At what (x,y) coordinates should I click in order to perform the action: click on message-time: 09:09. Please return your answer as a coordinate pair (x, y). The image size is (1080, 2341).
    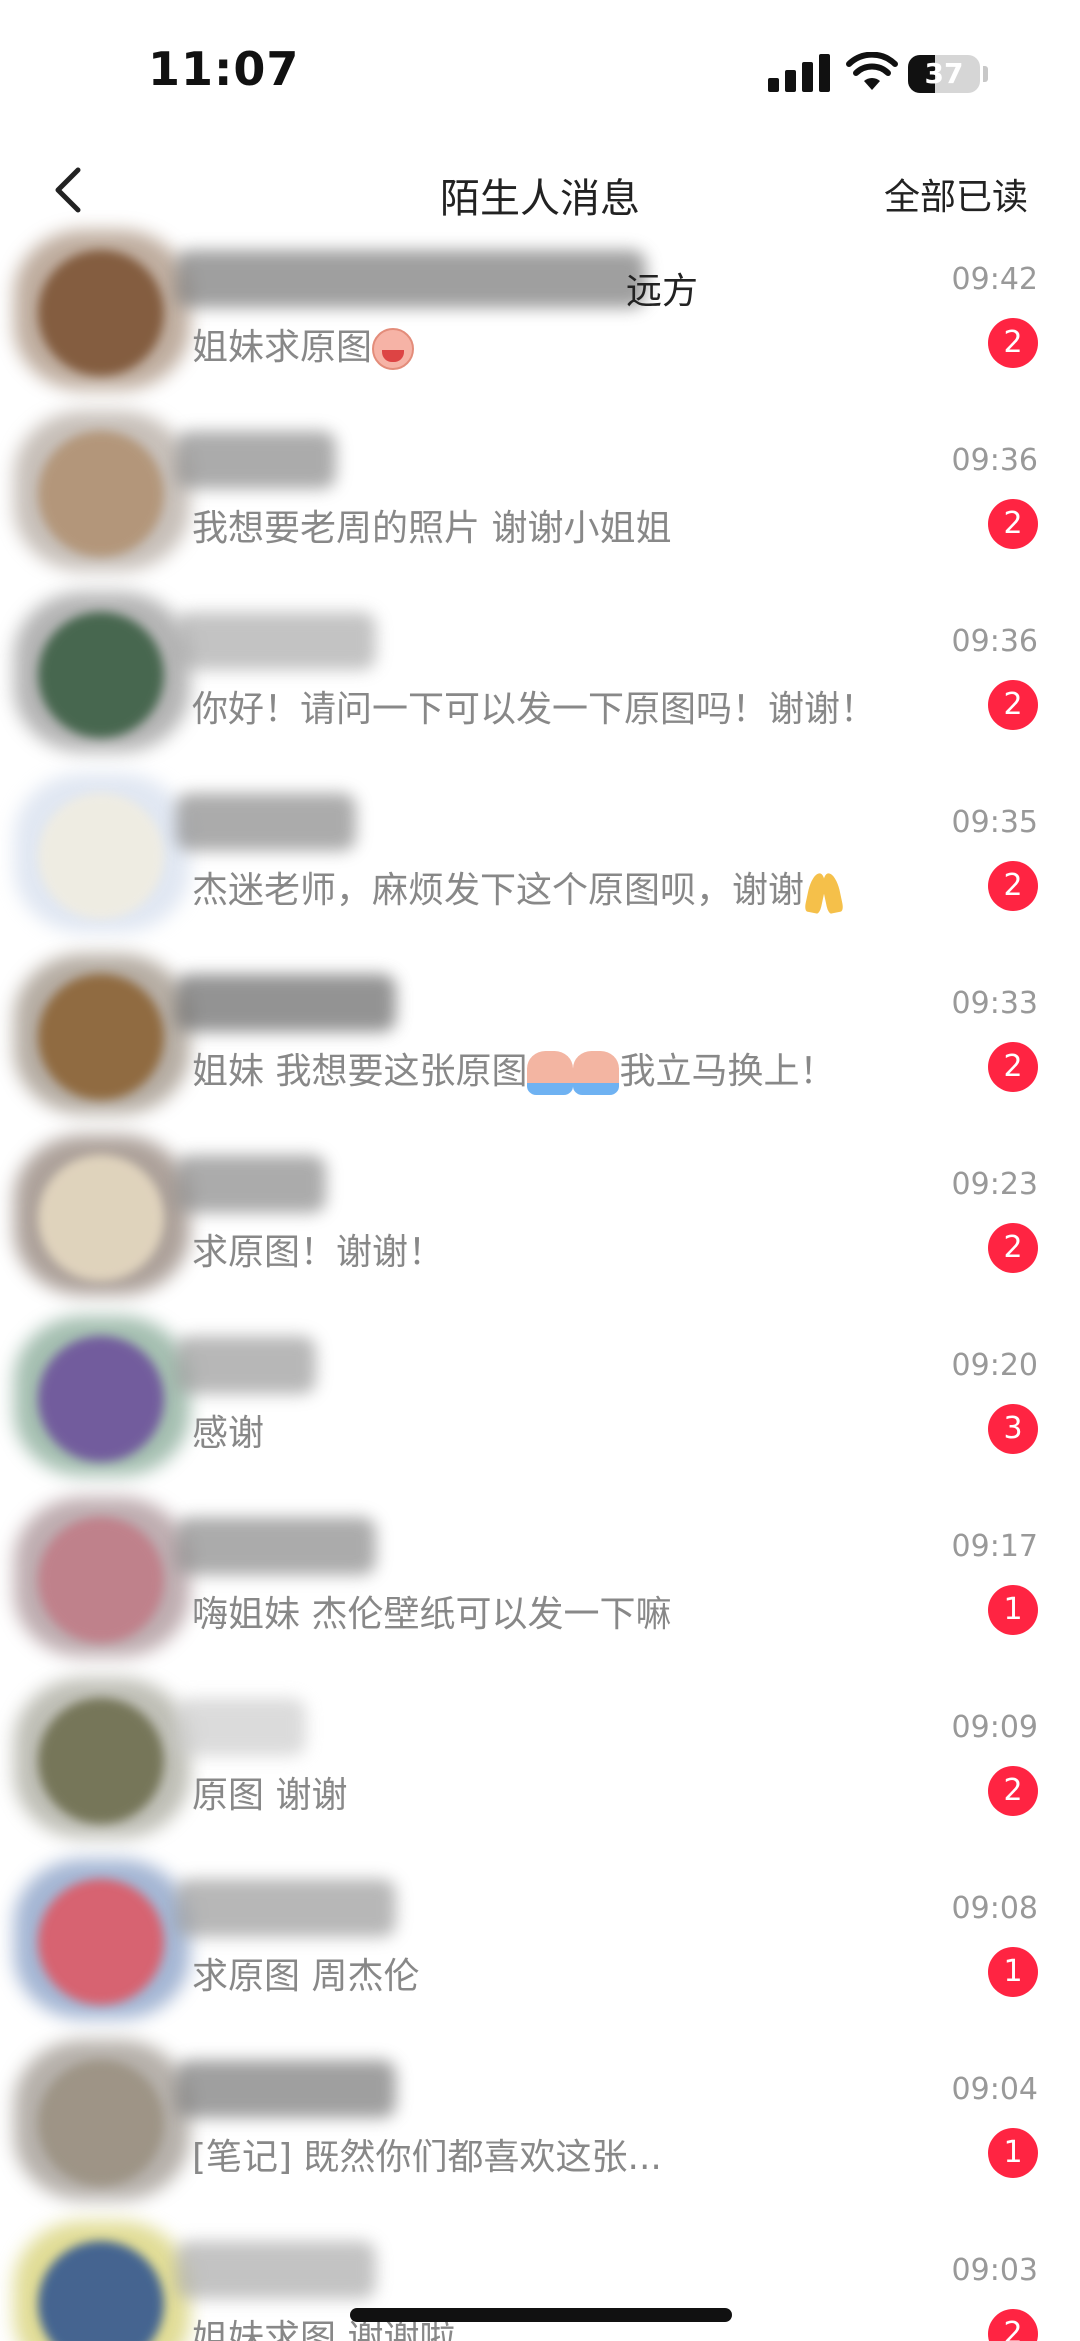
    Looking at the image, I should click on (994, 1727).